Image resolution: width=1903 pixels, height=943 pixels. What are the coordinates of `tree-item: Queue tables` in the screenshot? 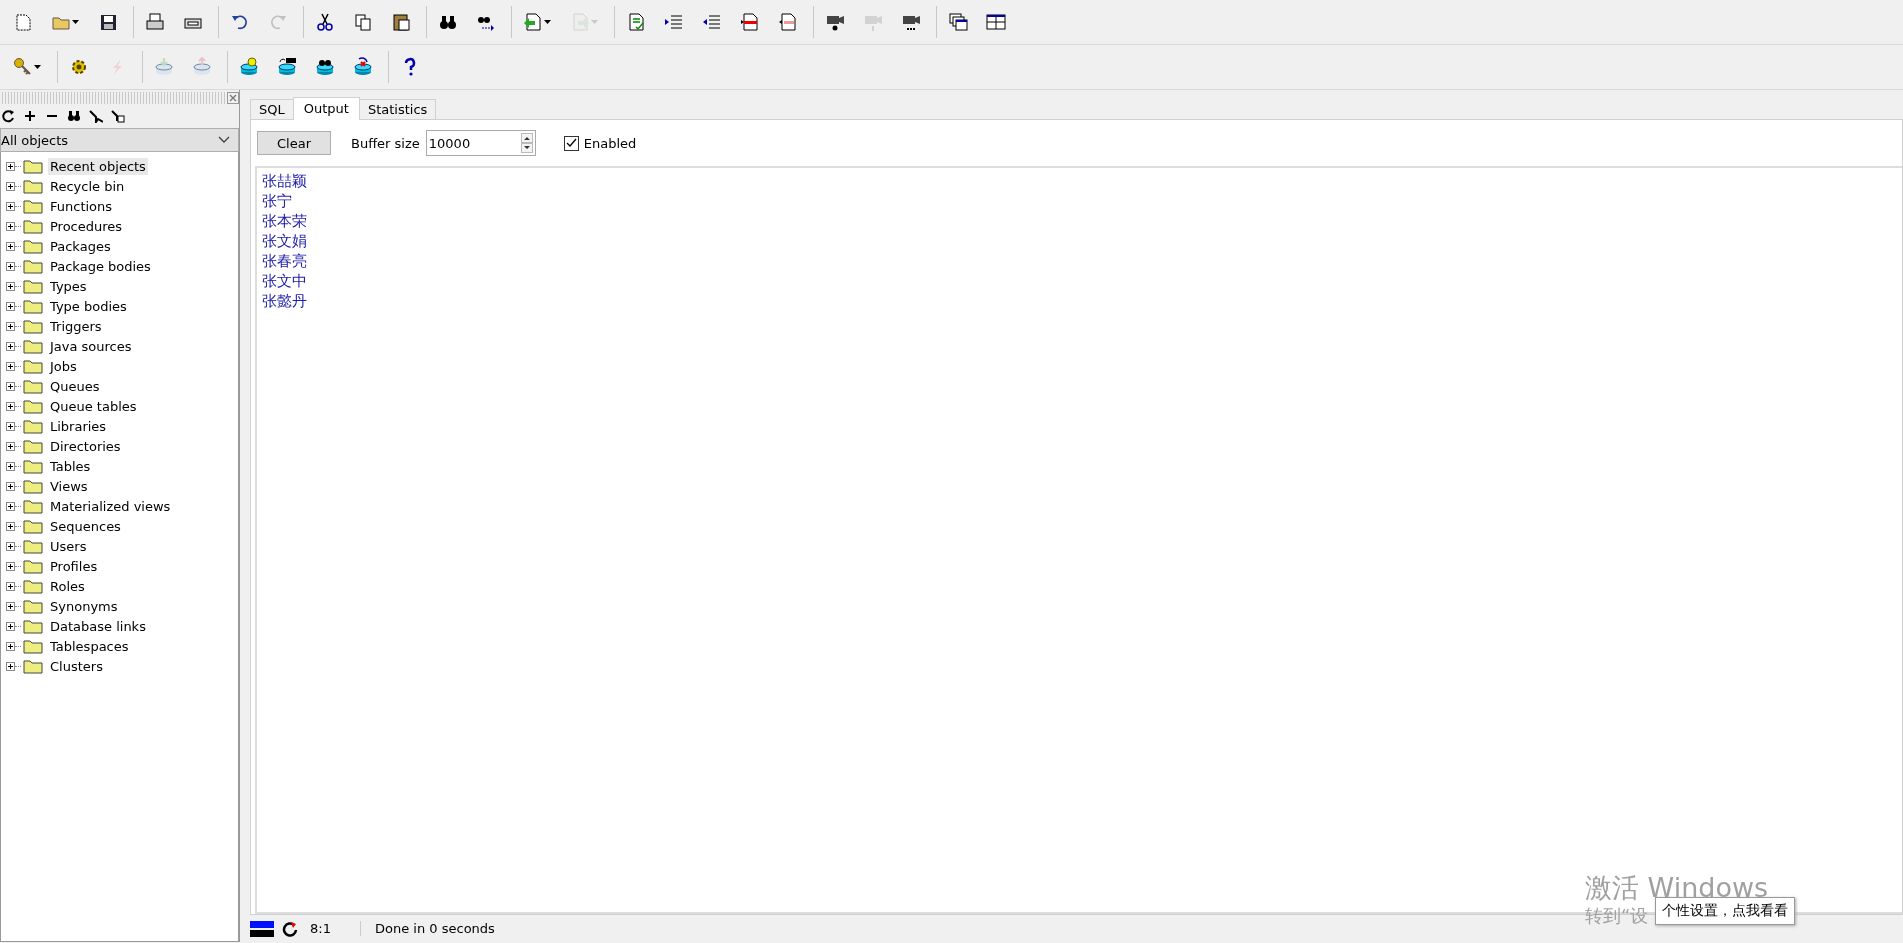 It's located at (93, 406).